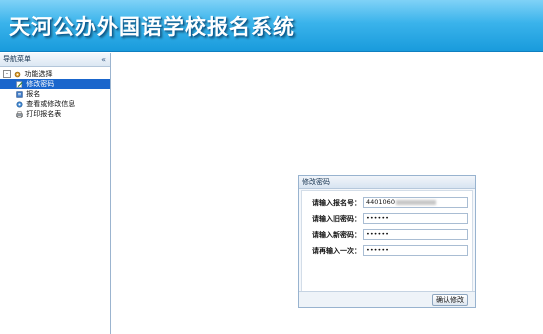 This screenshot has height=334, width=543. I want to click on edit-icon, so click(19, 84).